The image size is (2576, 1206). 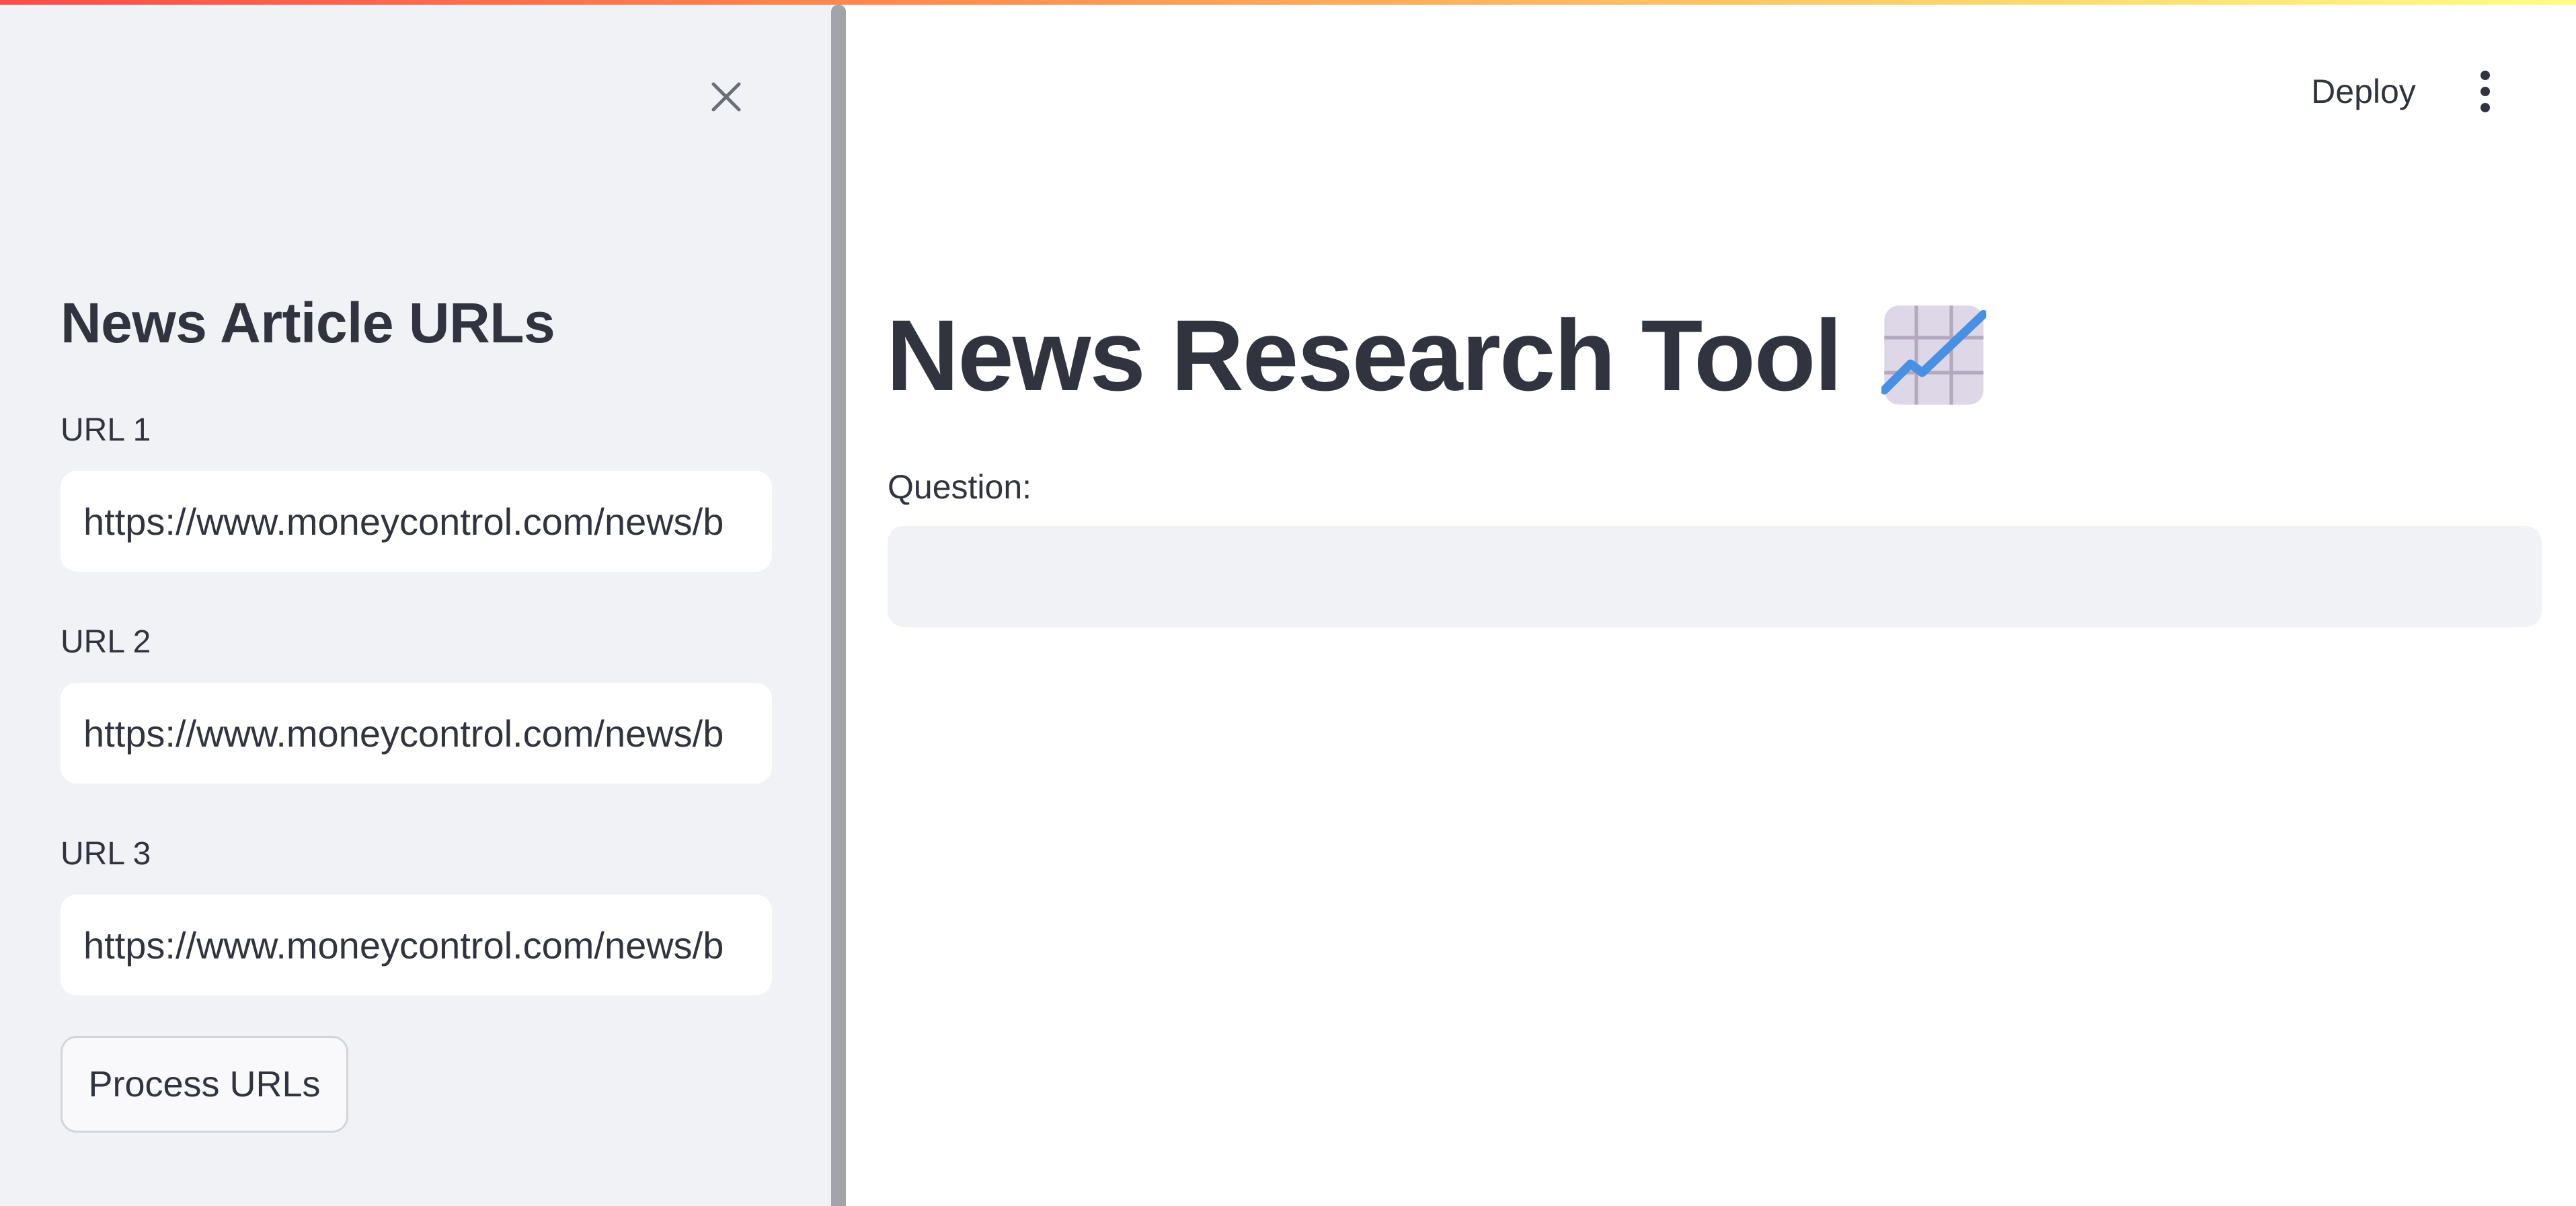 What do you see at coordinates (308, 322) in the screenshot?
I see `sidebar-title: News Article URLs` at bounding box center [308, 322].